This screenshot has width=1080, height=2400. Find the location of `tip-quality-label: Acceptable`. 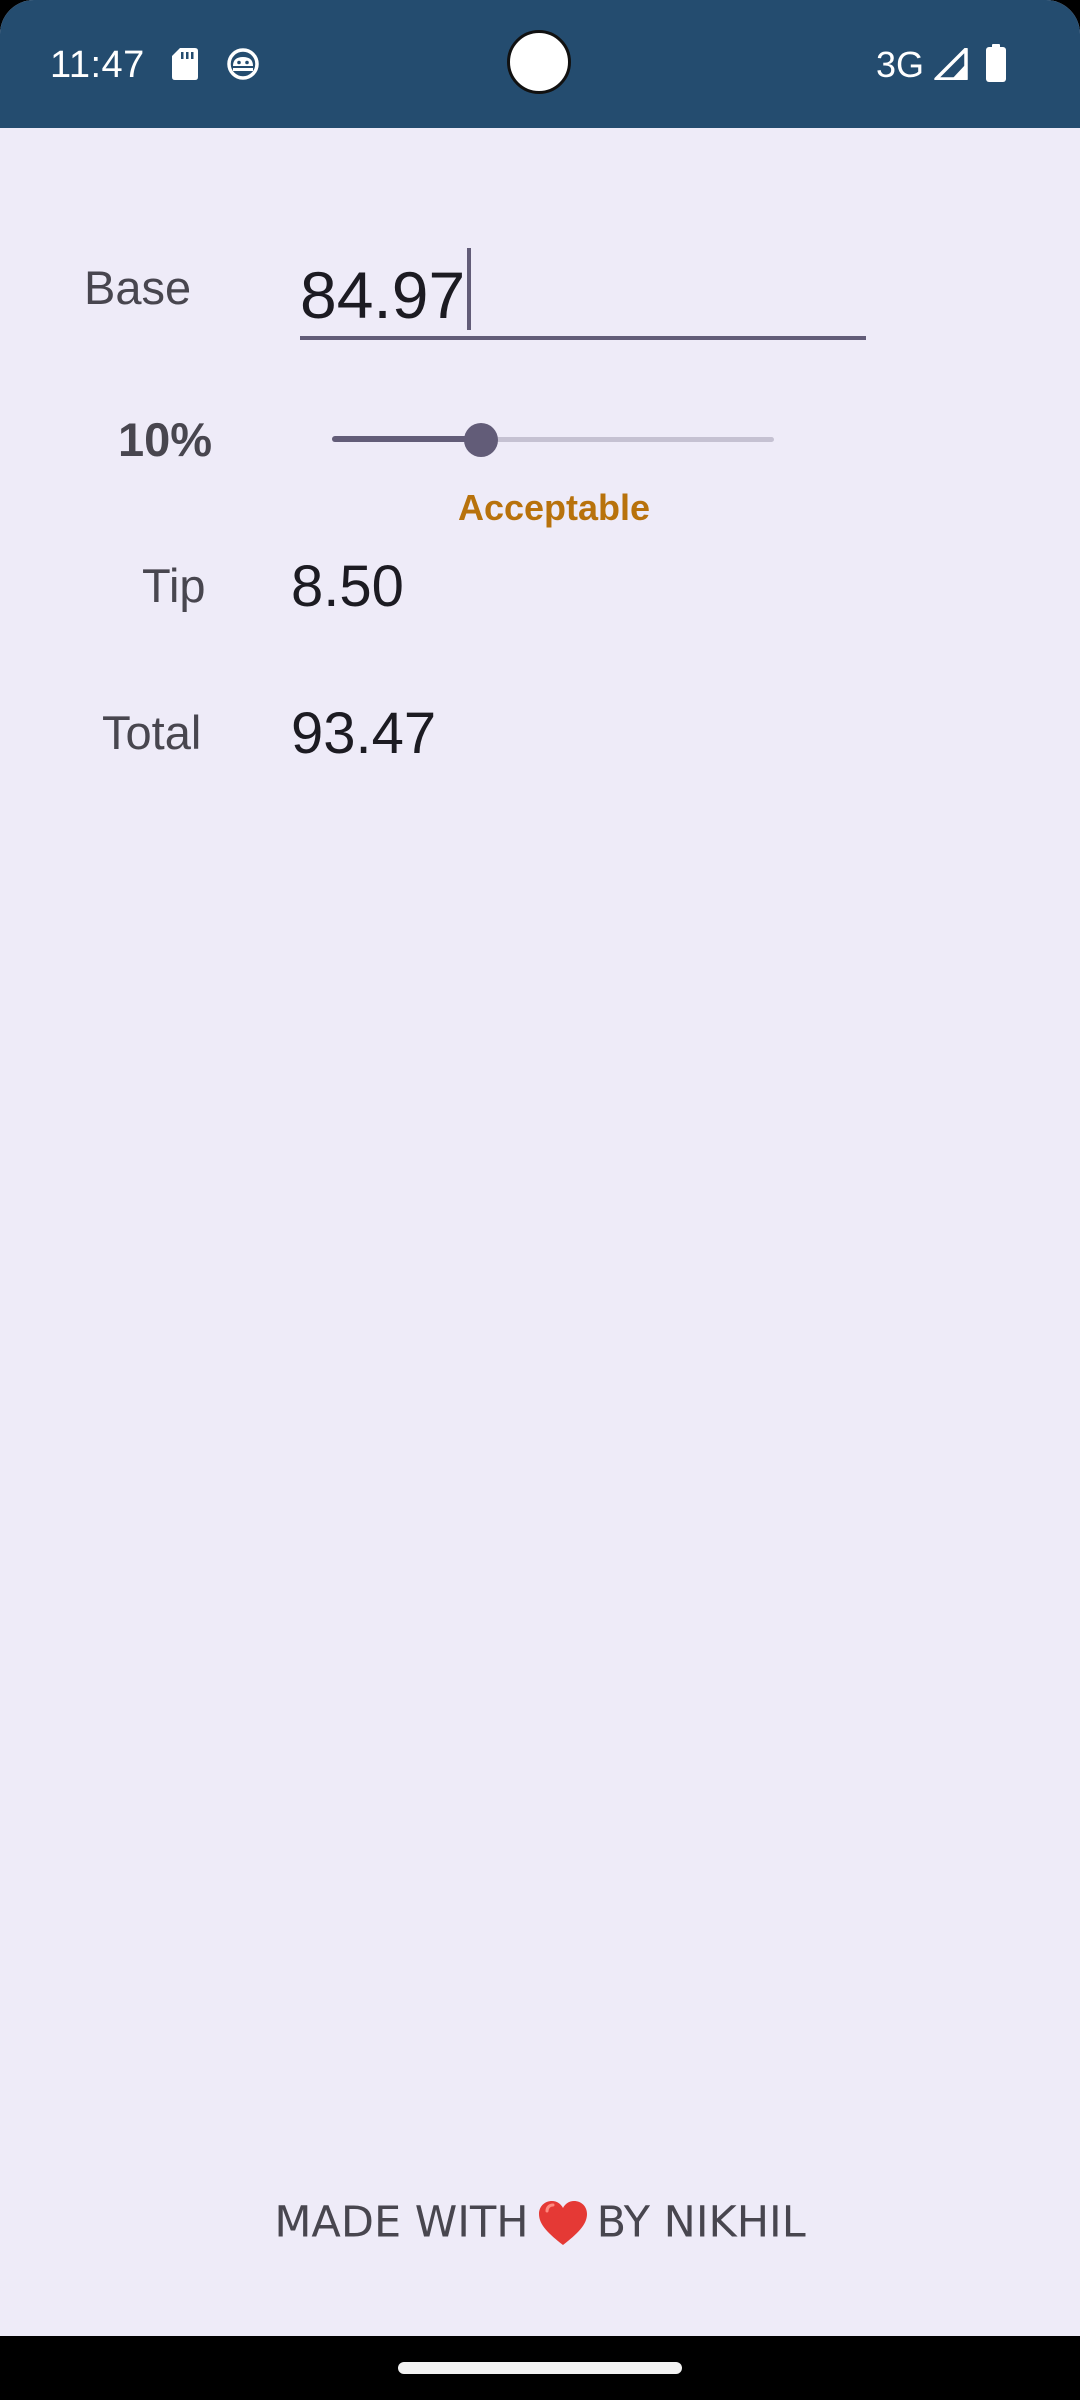

tip-quality-label: Acceptable is located at coordinates (554, 507).